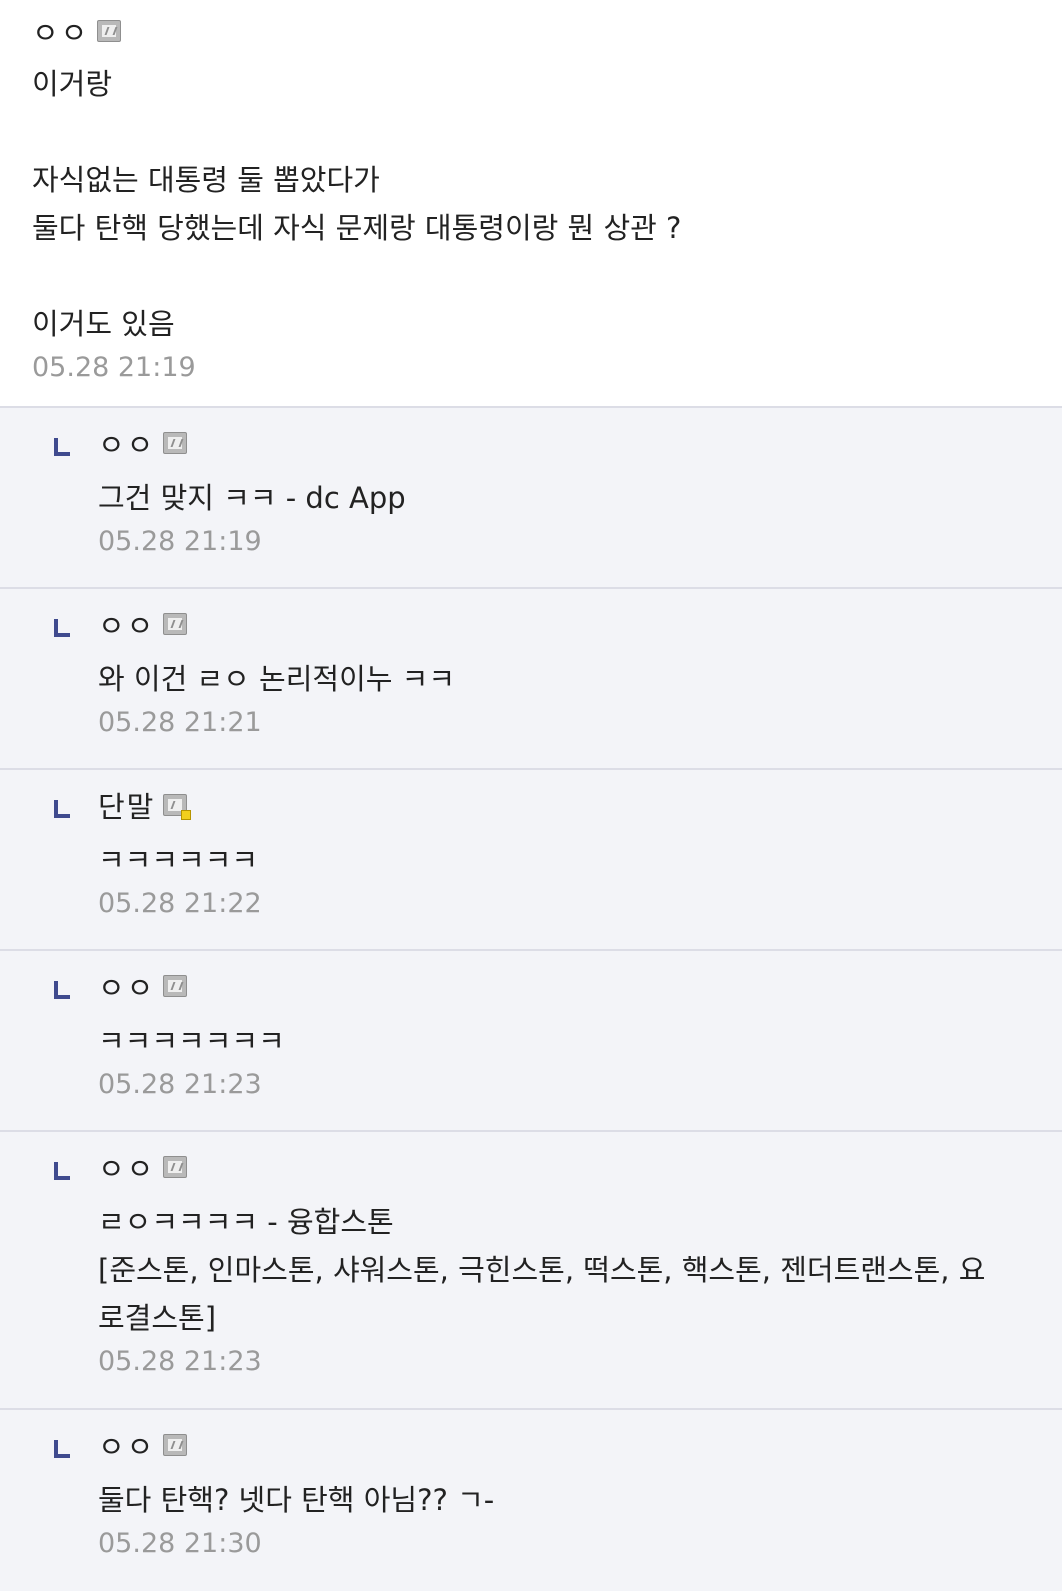  What do you see at coordinates (277, 679) in the screenshot?
I see `reply-text: 와 이건 ㄹㅇ 논리적이누 ㅋㅋ` at bounding box center [277, 679].